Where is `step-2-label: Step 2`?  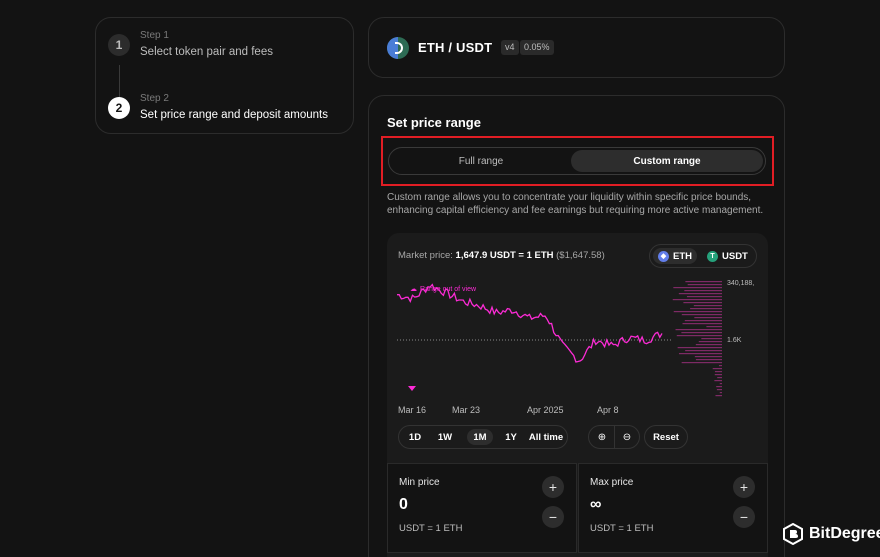
step-2-label: Step 2 is located at coordinates (154, 98).